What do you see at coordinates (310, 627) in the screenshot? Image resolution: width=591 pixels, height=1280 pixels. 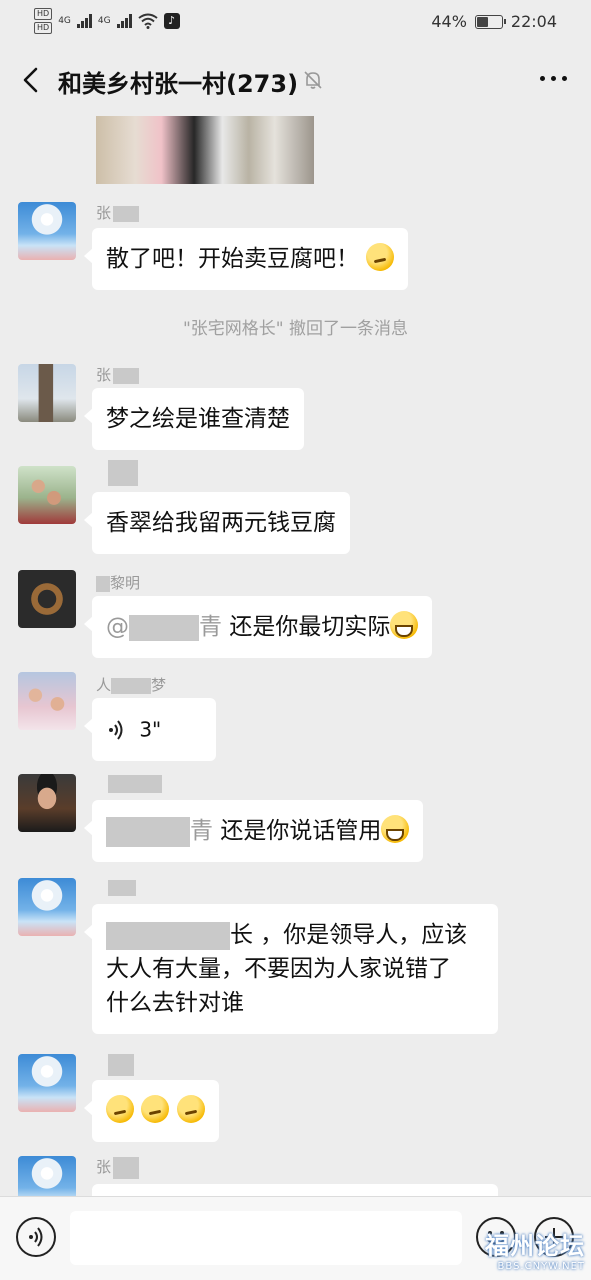 I see `message-text: 还是你最切实际` at bounding box center [310, 627].